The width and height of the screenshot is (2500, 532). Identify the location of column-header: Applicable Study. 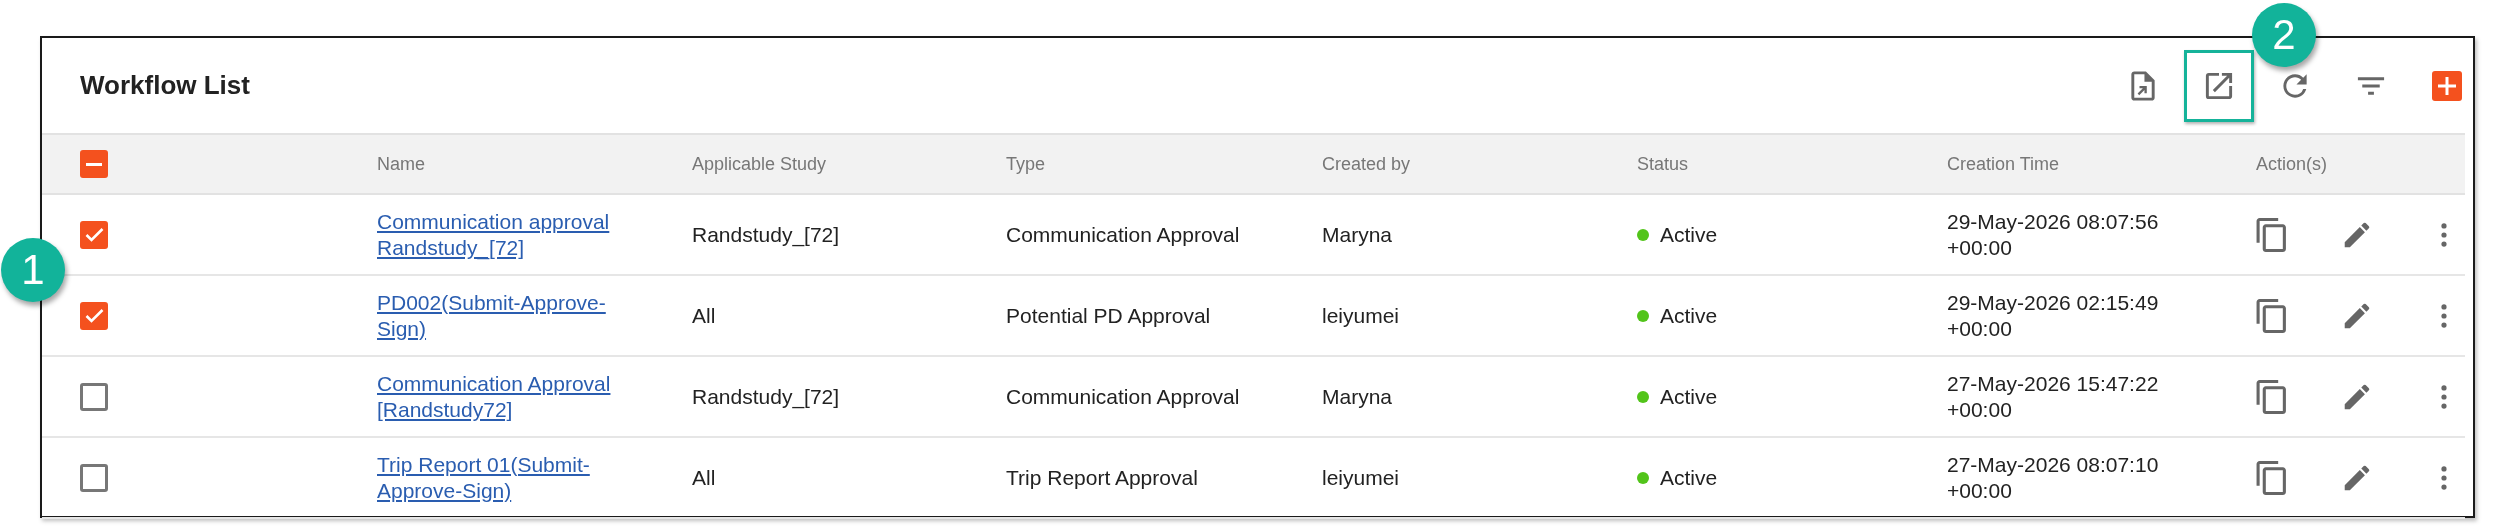
(759, 163).